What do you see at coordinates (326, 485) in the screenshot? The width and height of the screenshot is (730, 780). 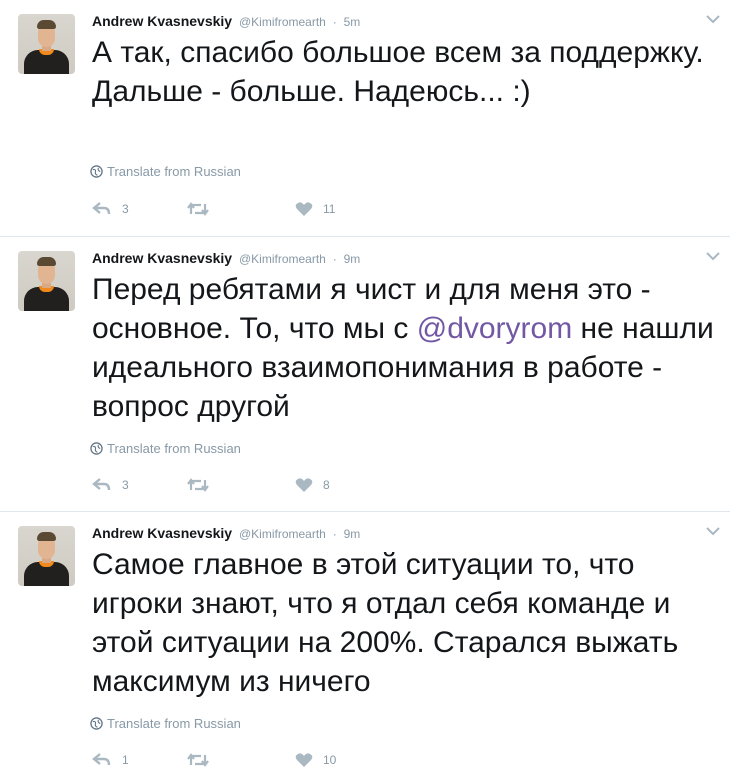 I see `like-count: 8` at bounding box center [326, 485].